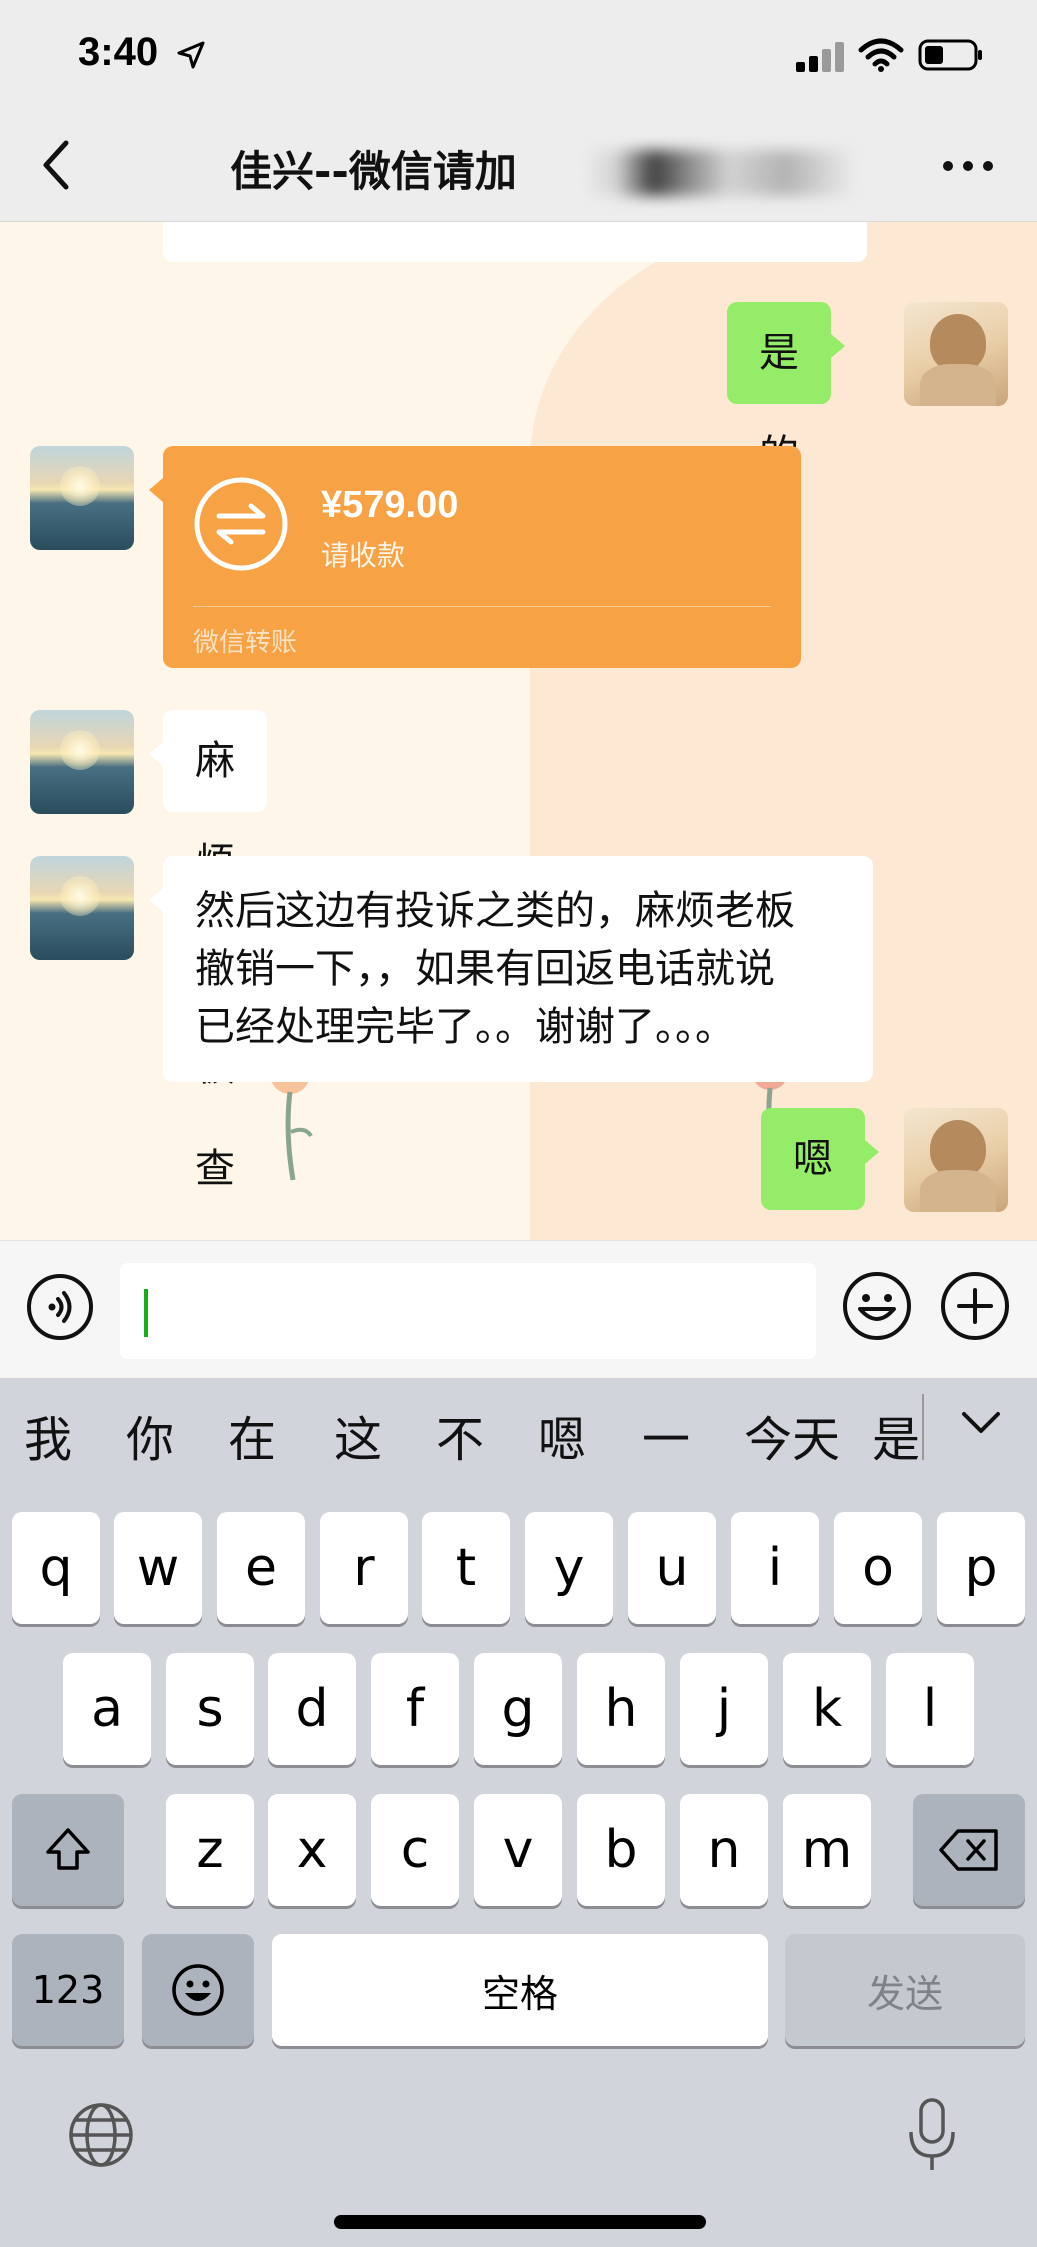  I want to click on location-arrow-icon, so click(191, 55).